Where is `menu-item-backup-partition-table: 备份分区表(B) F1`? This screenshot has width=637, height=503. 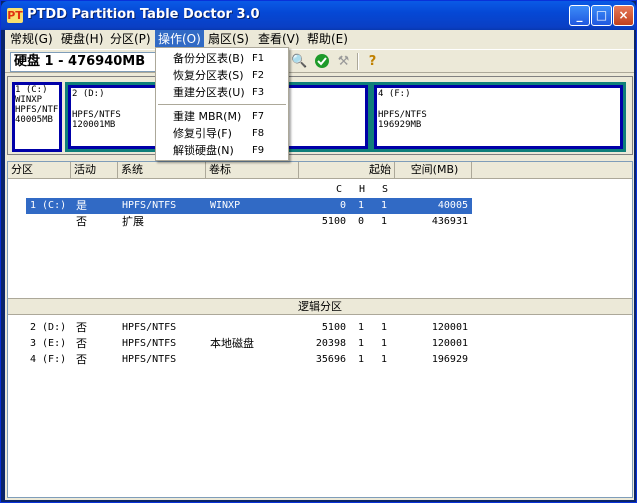
menu-item-backup-partition-table: 备份分区表(B) F1 is located at coordinates (222, 58).